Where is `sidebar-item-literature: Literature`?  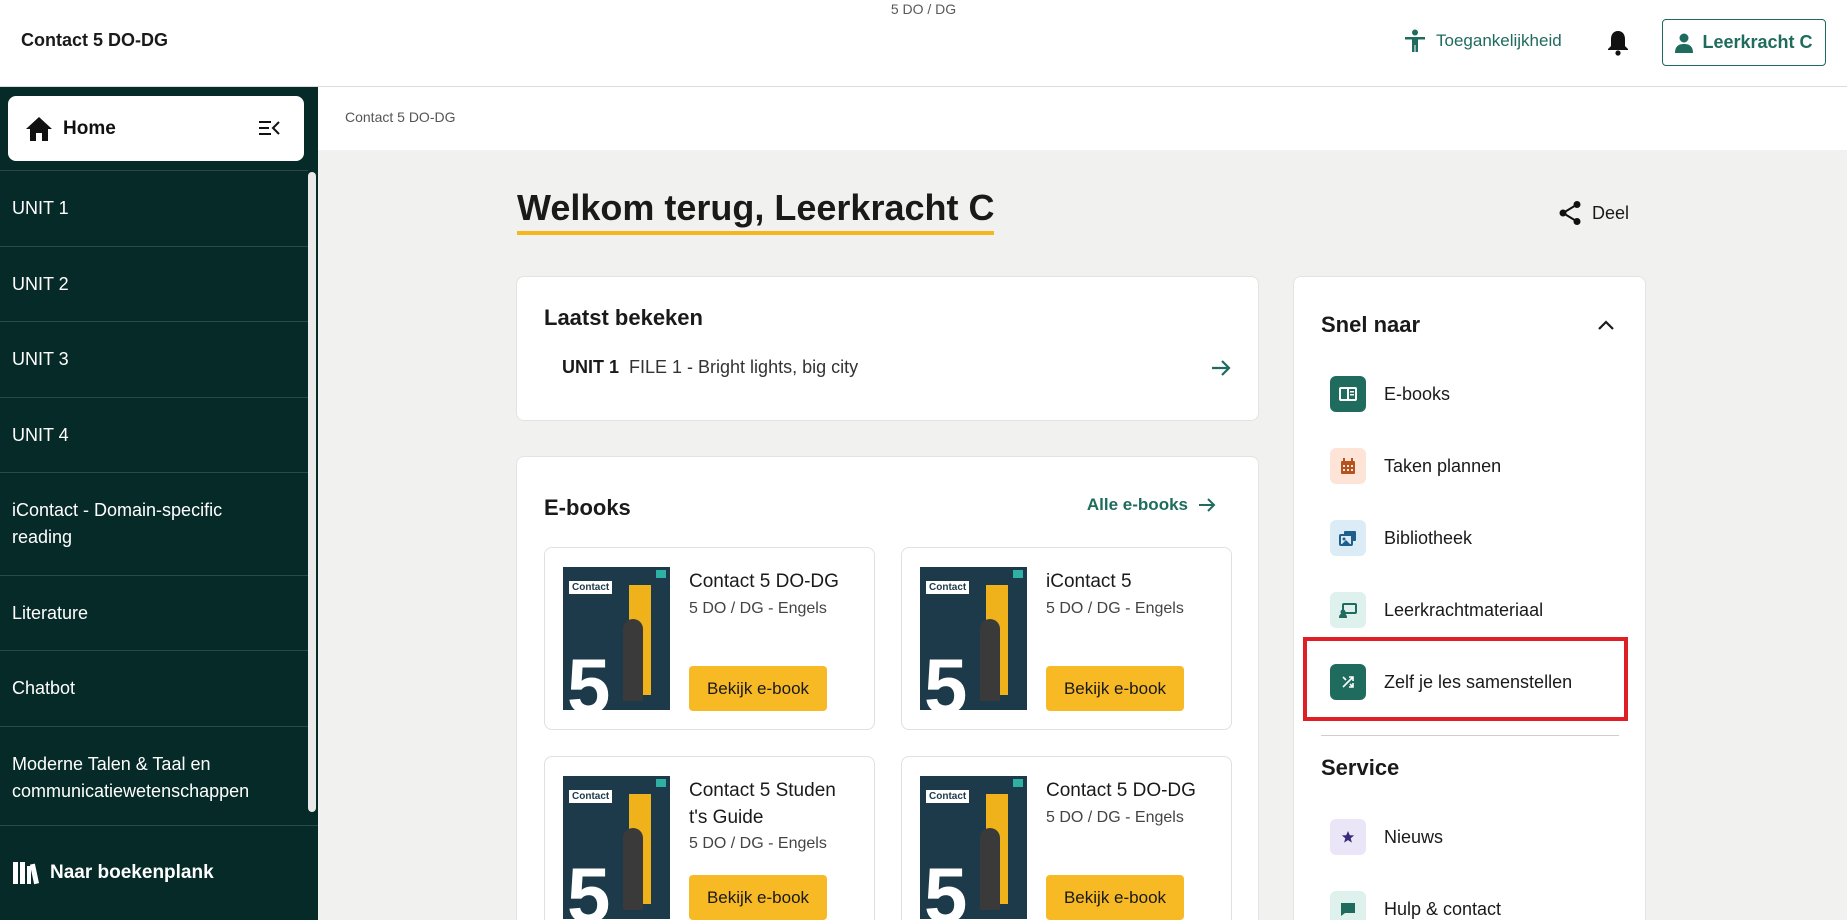
sidebar-item-literature: Literature is located at coordinates (154, 612).